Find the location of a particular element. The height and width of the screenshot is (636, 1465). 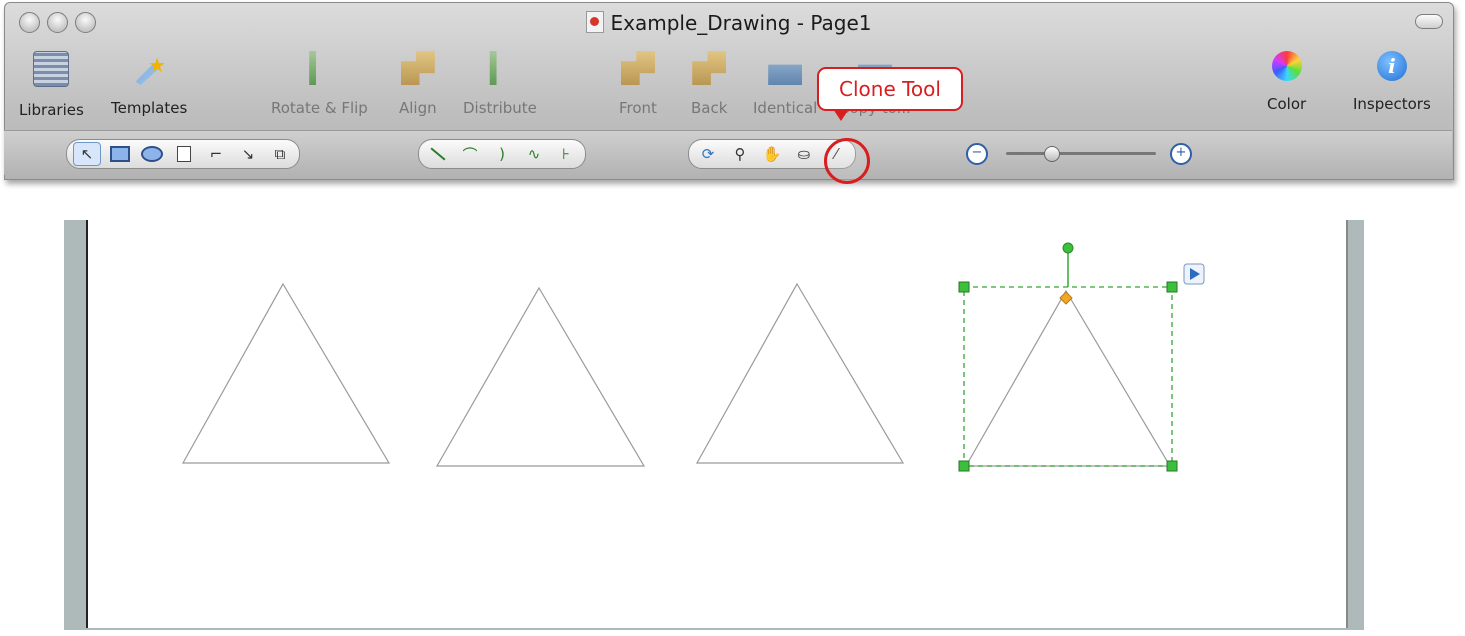

resize-handle-bottom-left is located at coordinates (964, 466).